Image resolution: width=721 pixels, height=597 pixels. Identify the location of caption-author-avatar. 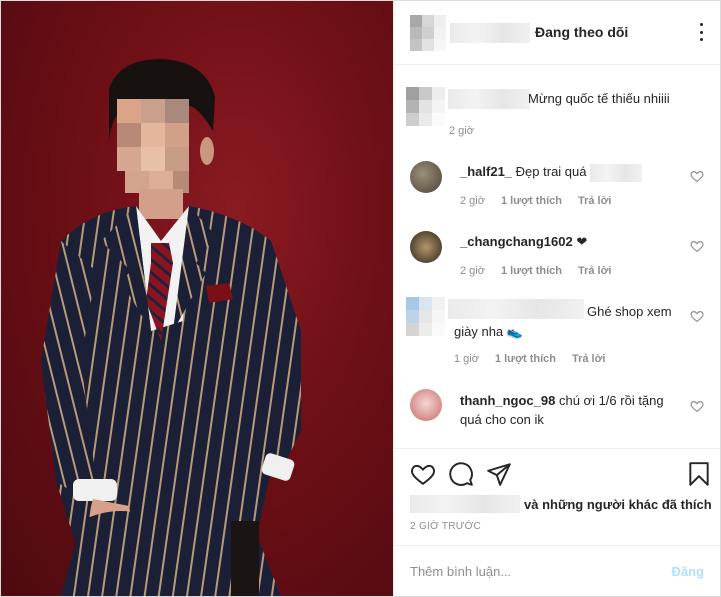
(425, 106).